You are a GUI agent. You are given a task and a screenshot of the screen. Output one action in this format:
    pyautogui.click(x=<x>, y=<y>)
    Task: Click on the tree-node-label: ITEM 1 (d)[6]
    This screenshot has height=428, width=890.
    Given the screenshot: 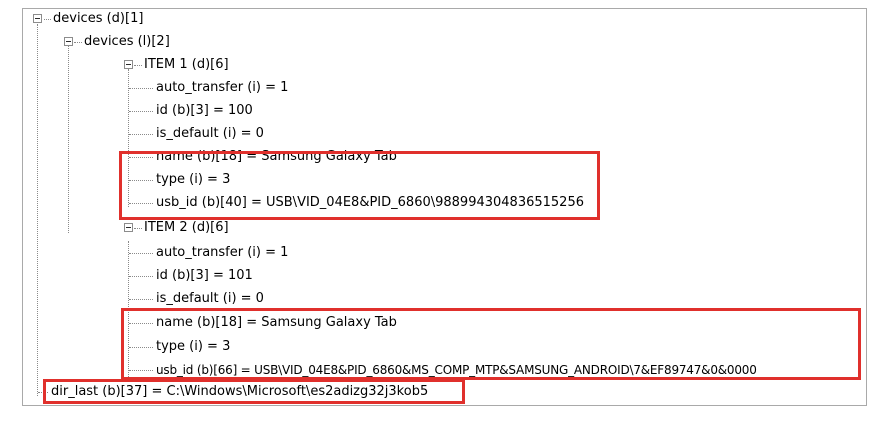 What is the action you would take?
    pyautogui.click(x=186, y=64)
    